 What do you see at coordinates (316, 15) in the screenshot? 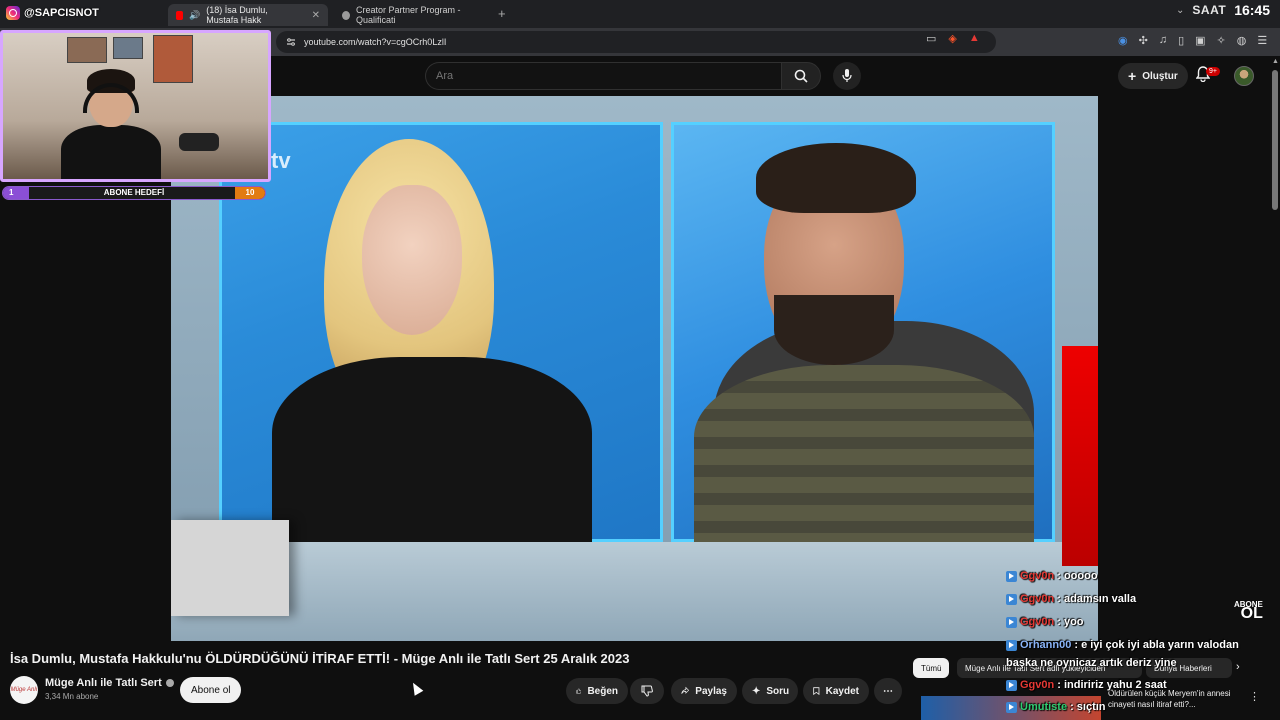
I see `tab-close-icon: ✕` at bounding box center [316, 15].